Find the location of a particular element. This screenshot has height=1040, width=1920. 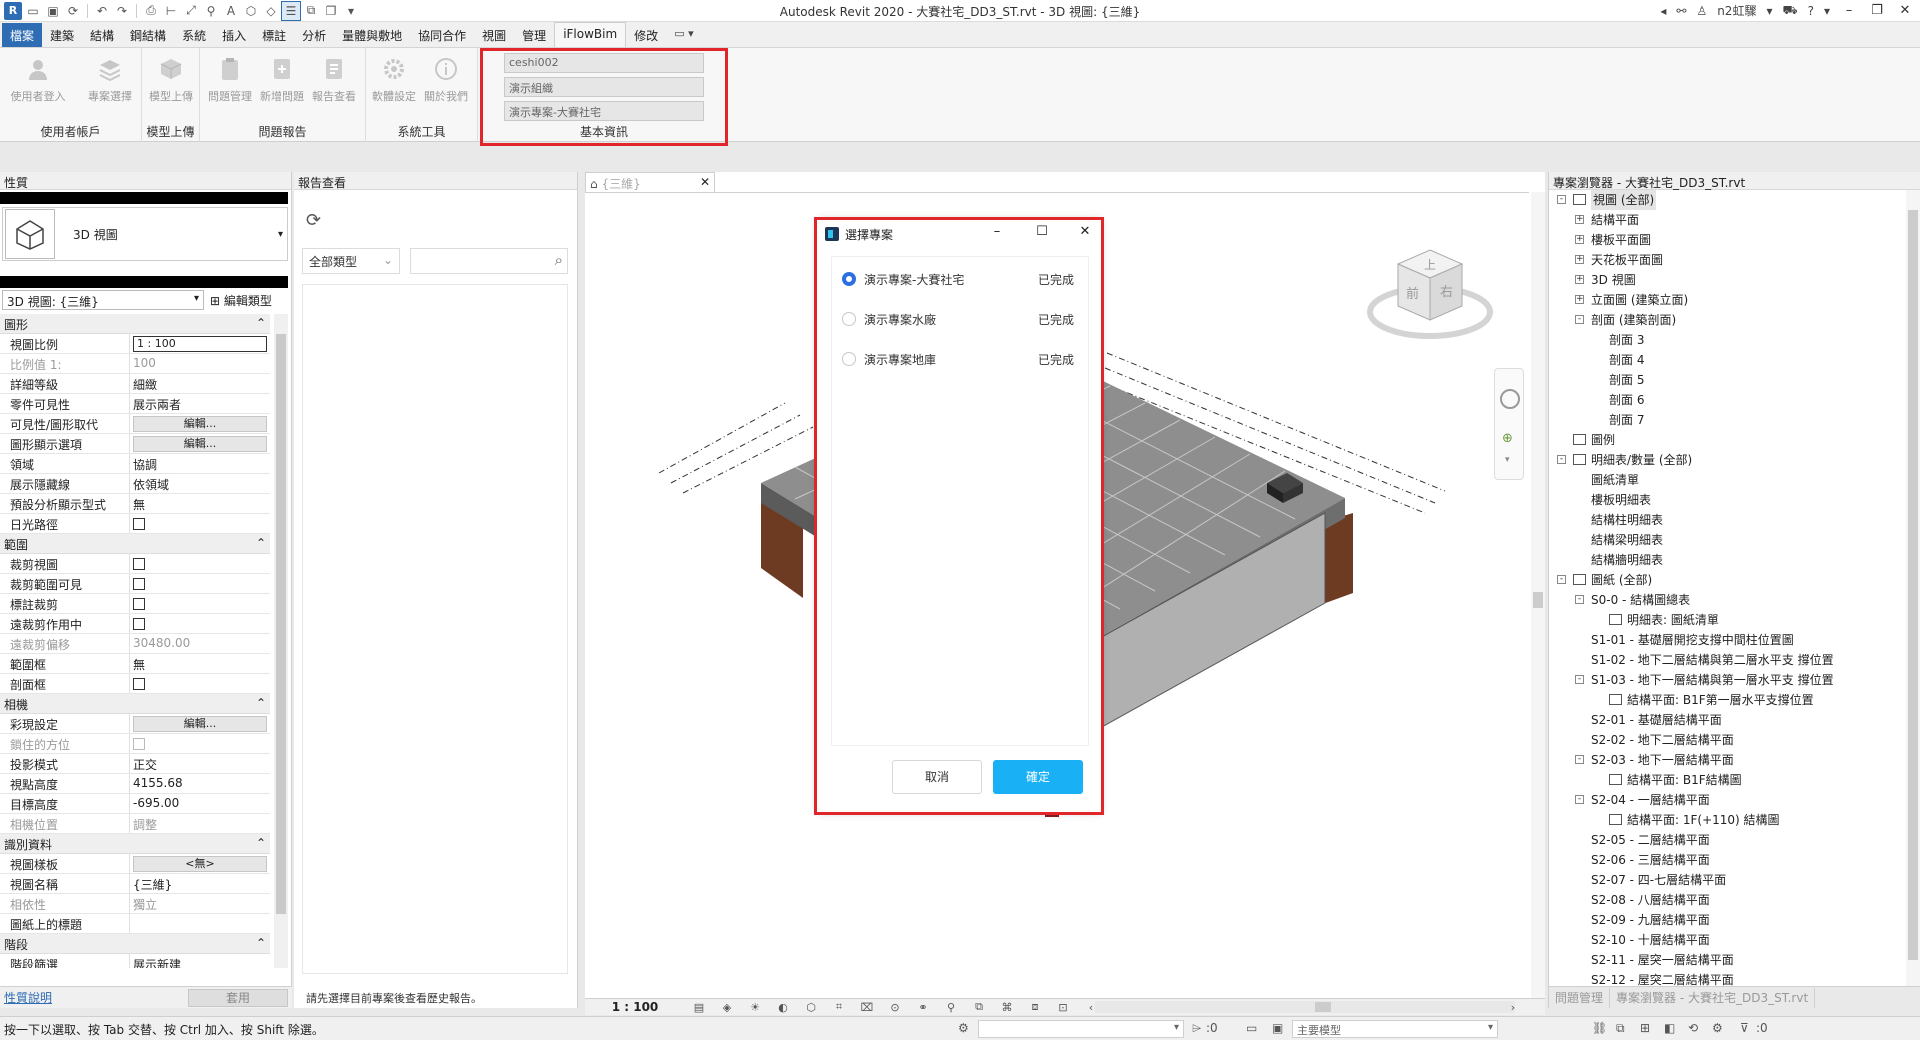

browser-tree-node: + 天花板平面圖 is located at coordinates (1726, 260).